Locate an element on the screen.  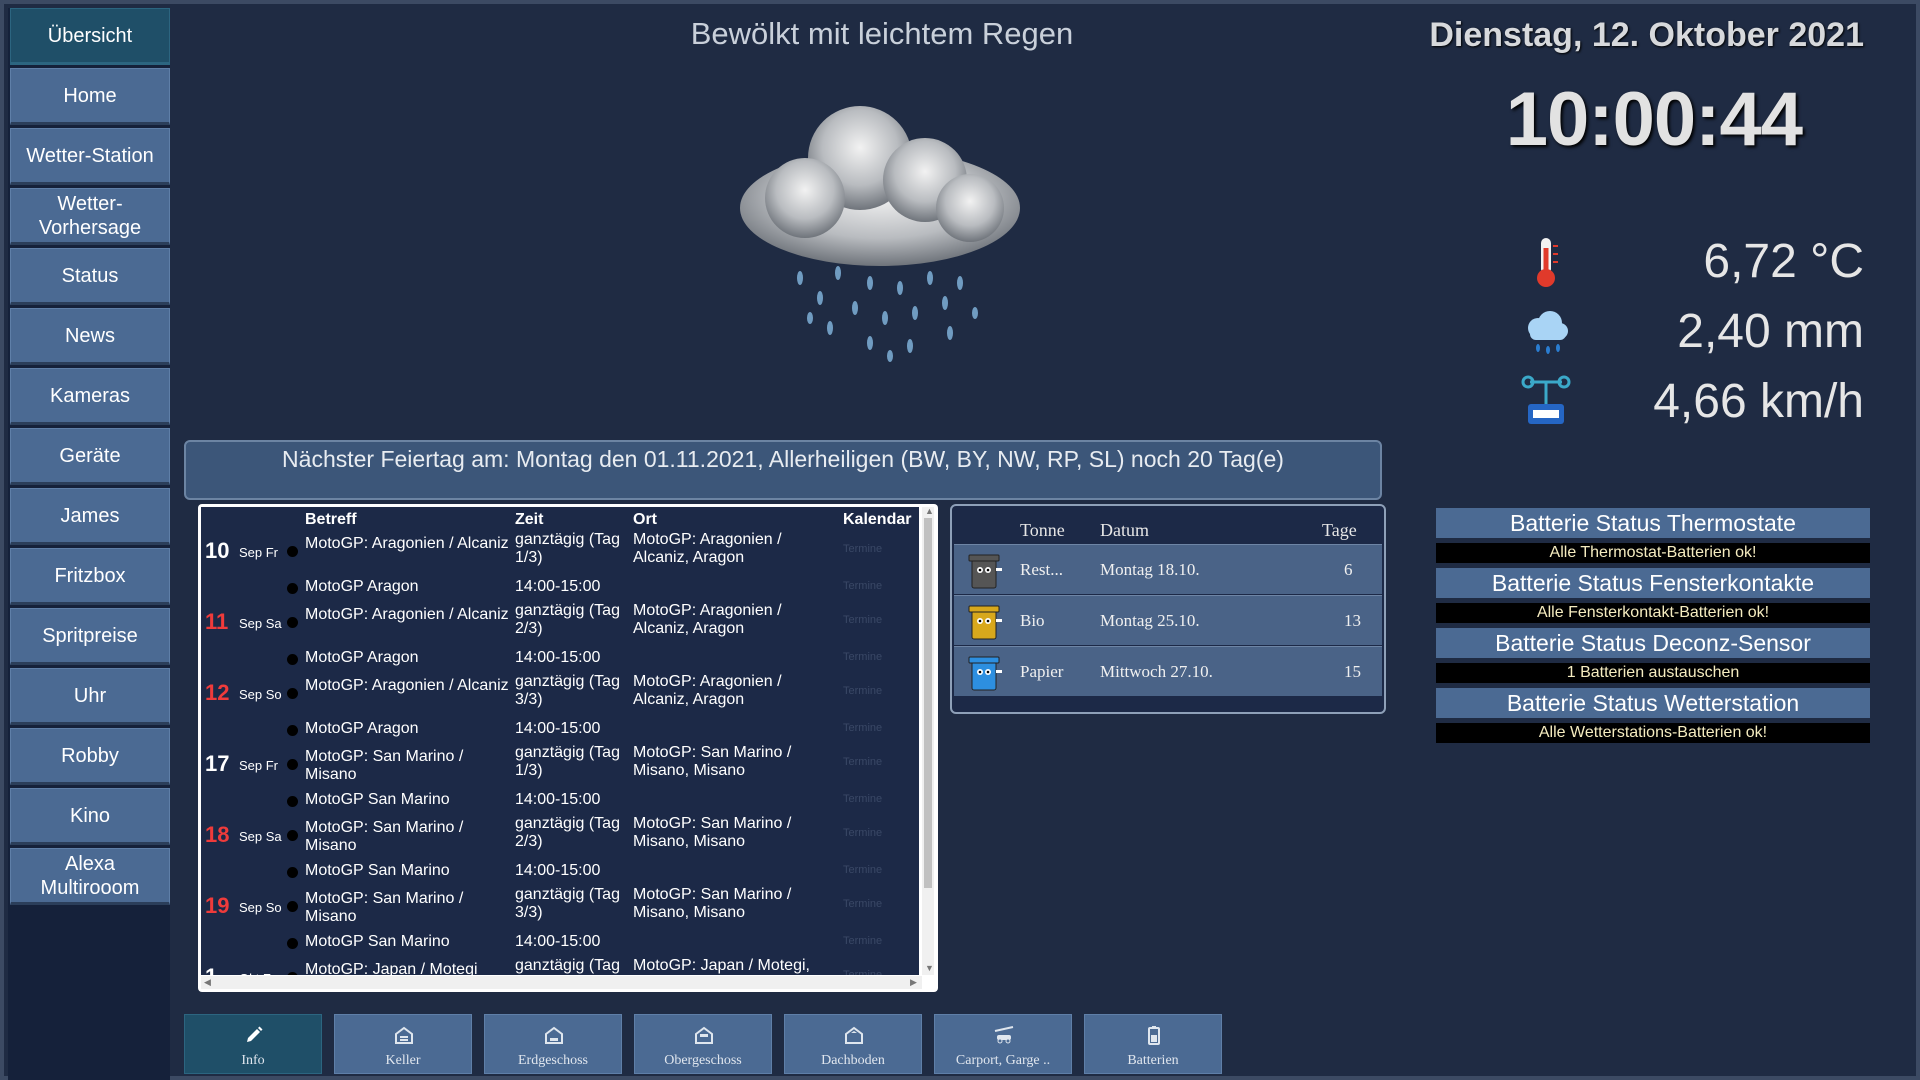
scroll-down-arrow-icon: ▼ is located at coordinates (929, 968).